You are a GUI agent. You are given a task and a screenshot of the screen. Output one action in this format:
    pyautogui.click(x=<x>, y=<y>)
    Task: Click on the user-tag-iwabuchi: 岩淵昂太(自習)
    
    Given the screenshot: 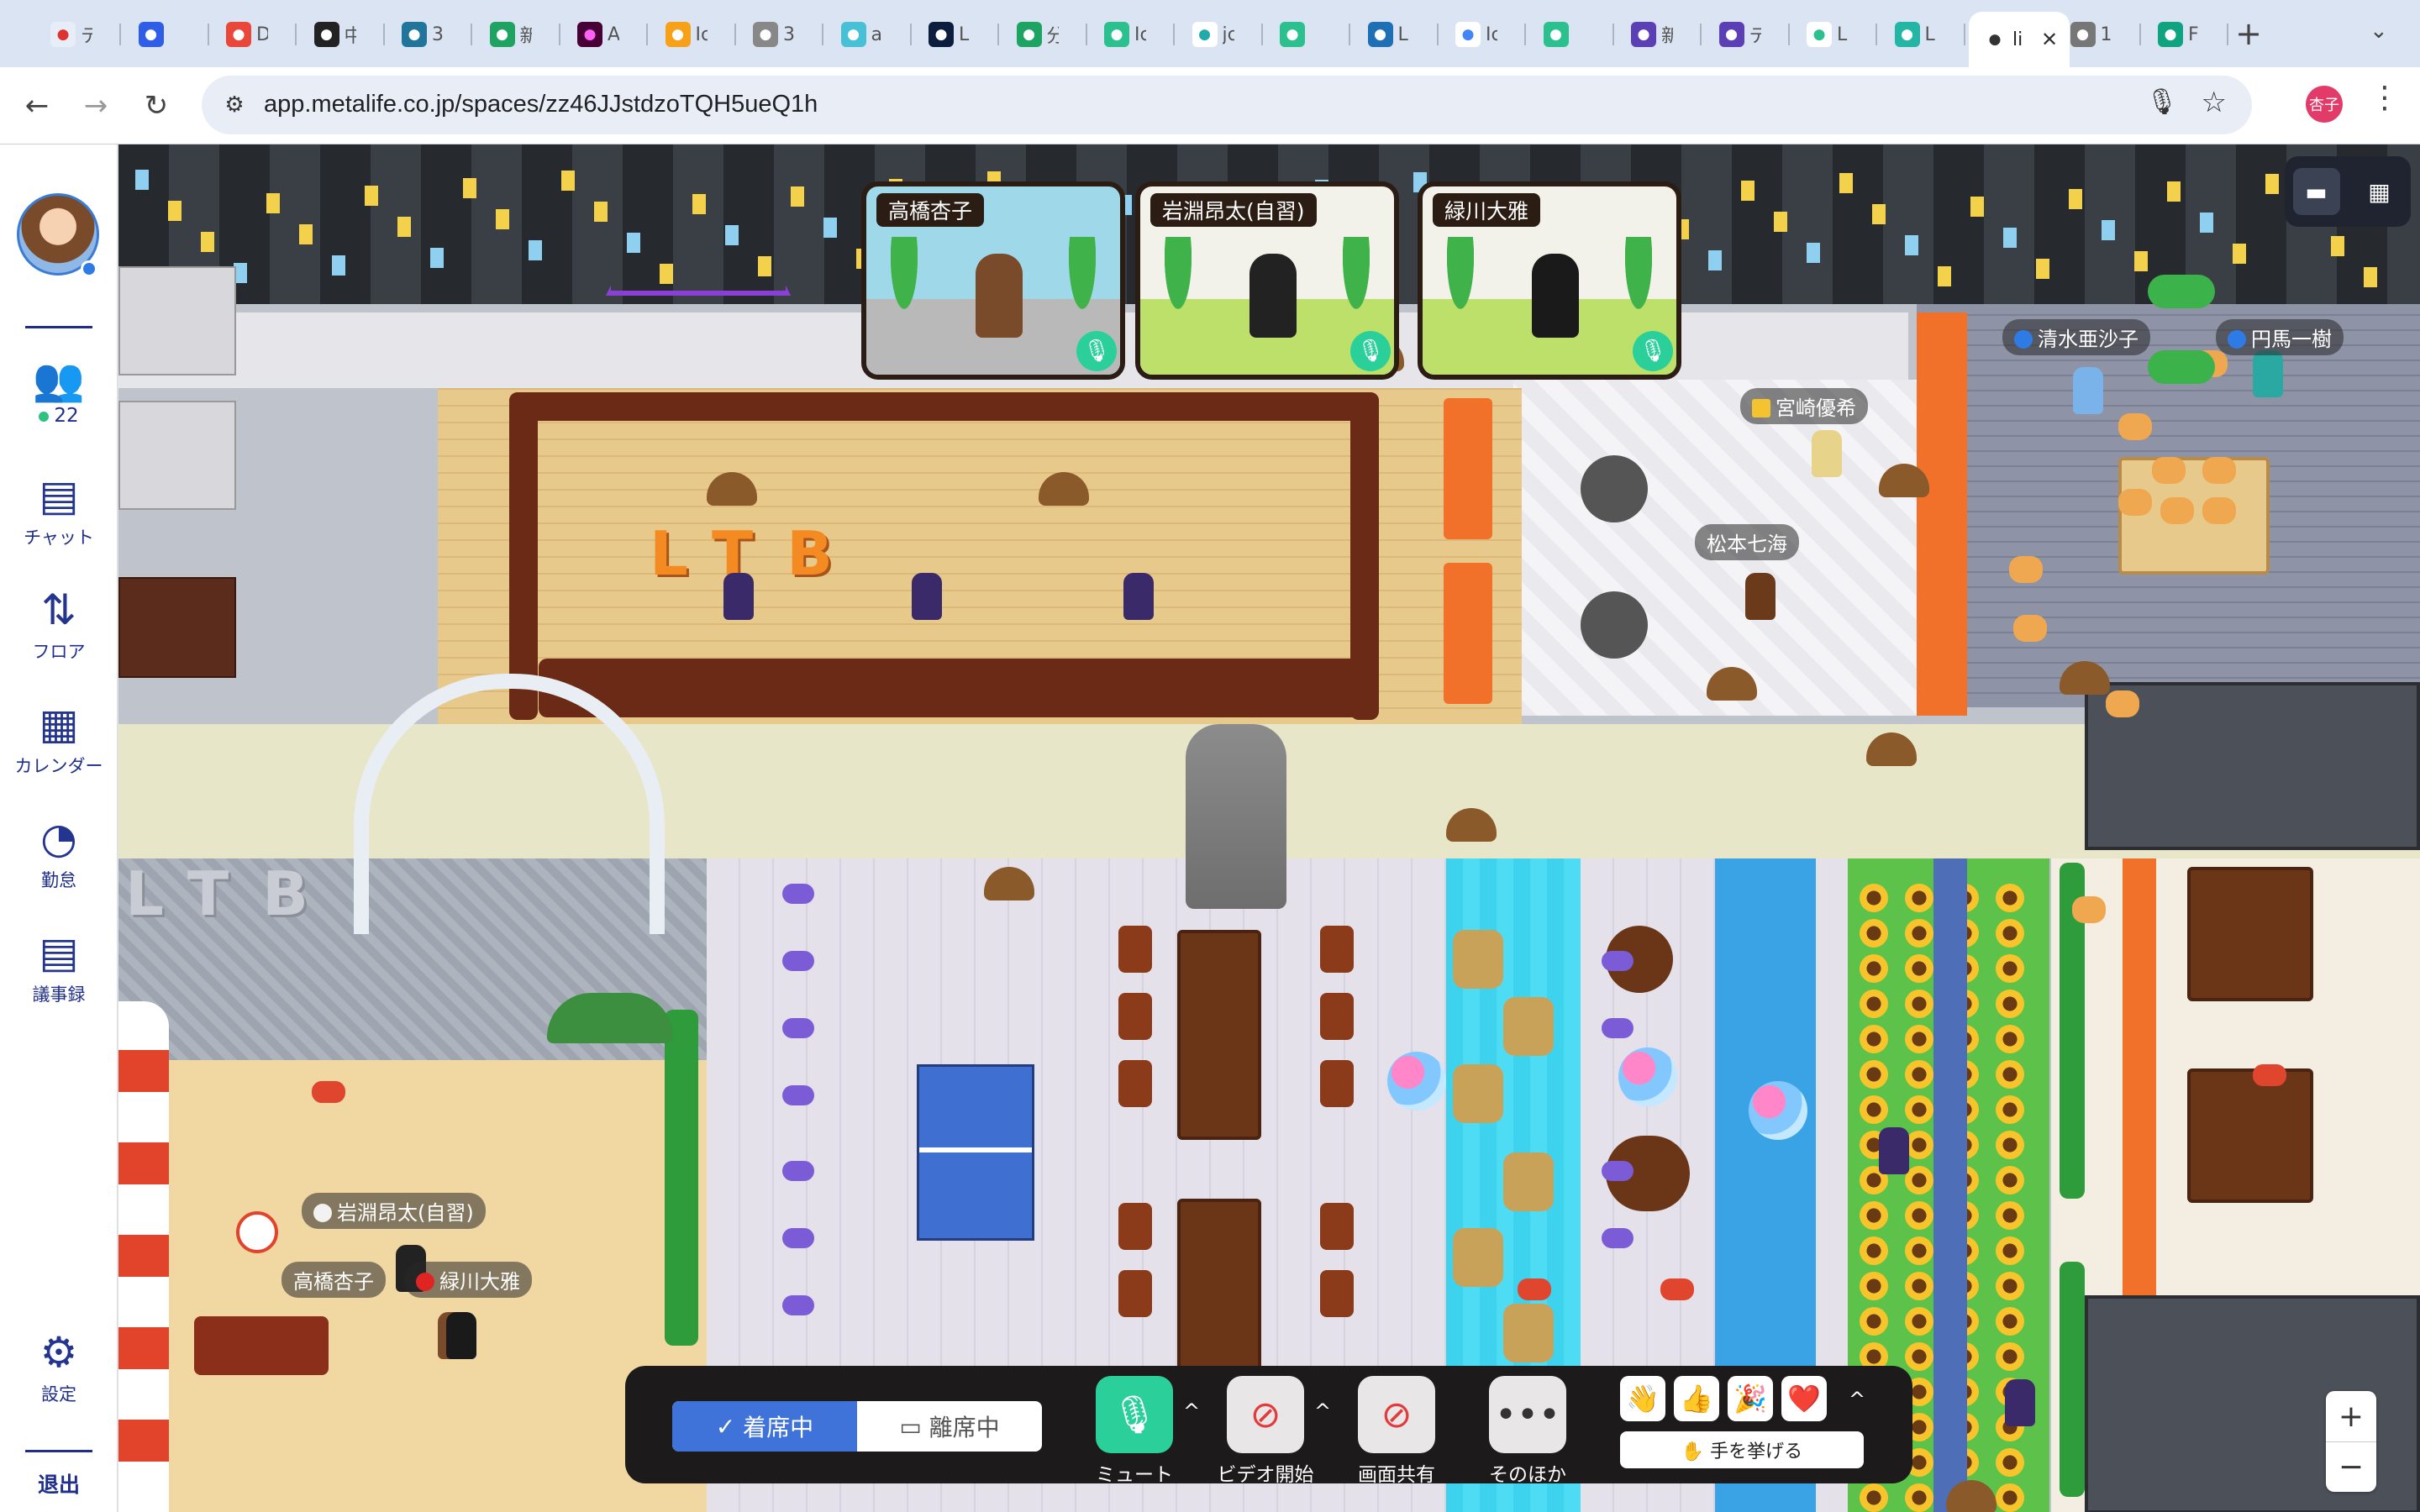 What is the action you would take?
    pyautogui.click(x=394, y=1211)
    